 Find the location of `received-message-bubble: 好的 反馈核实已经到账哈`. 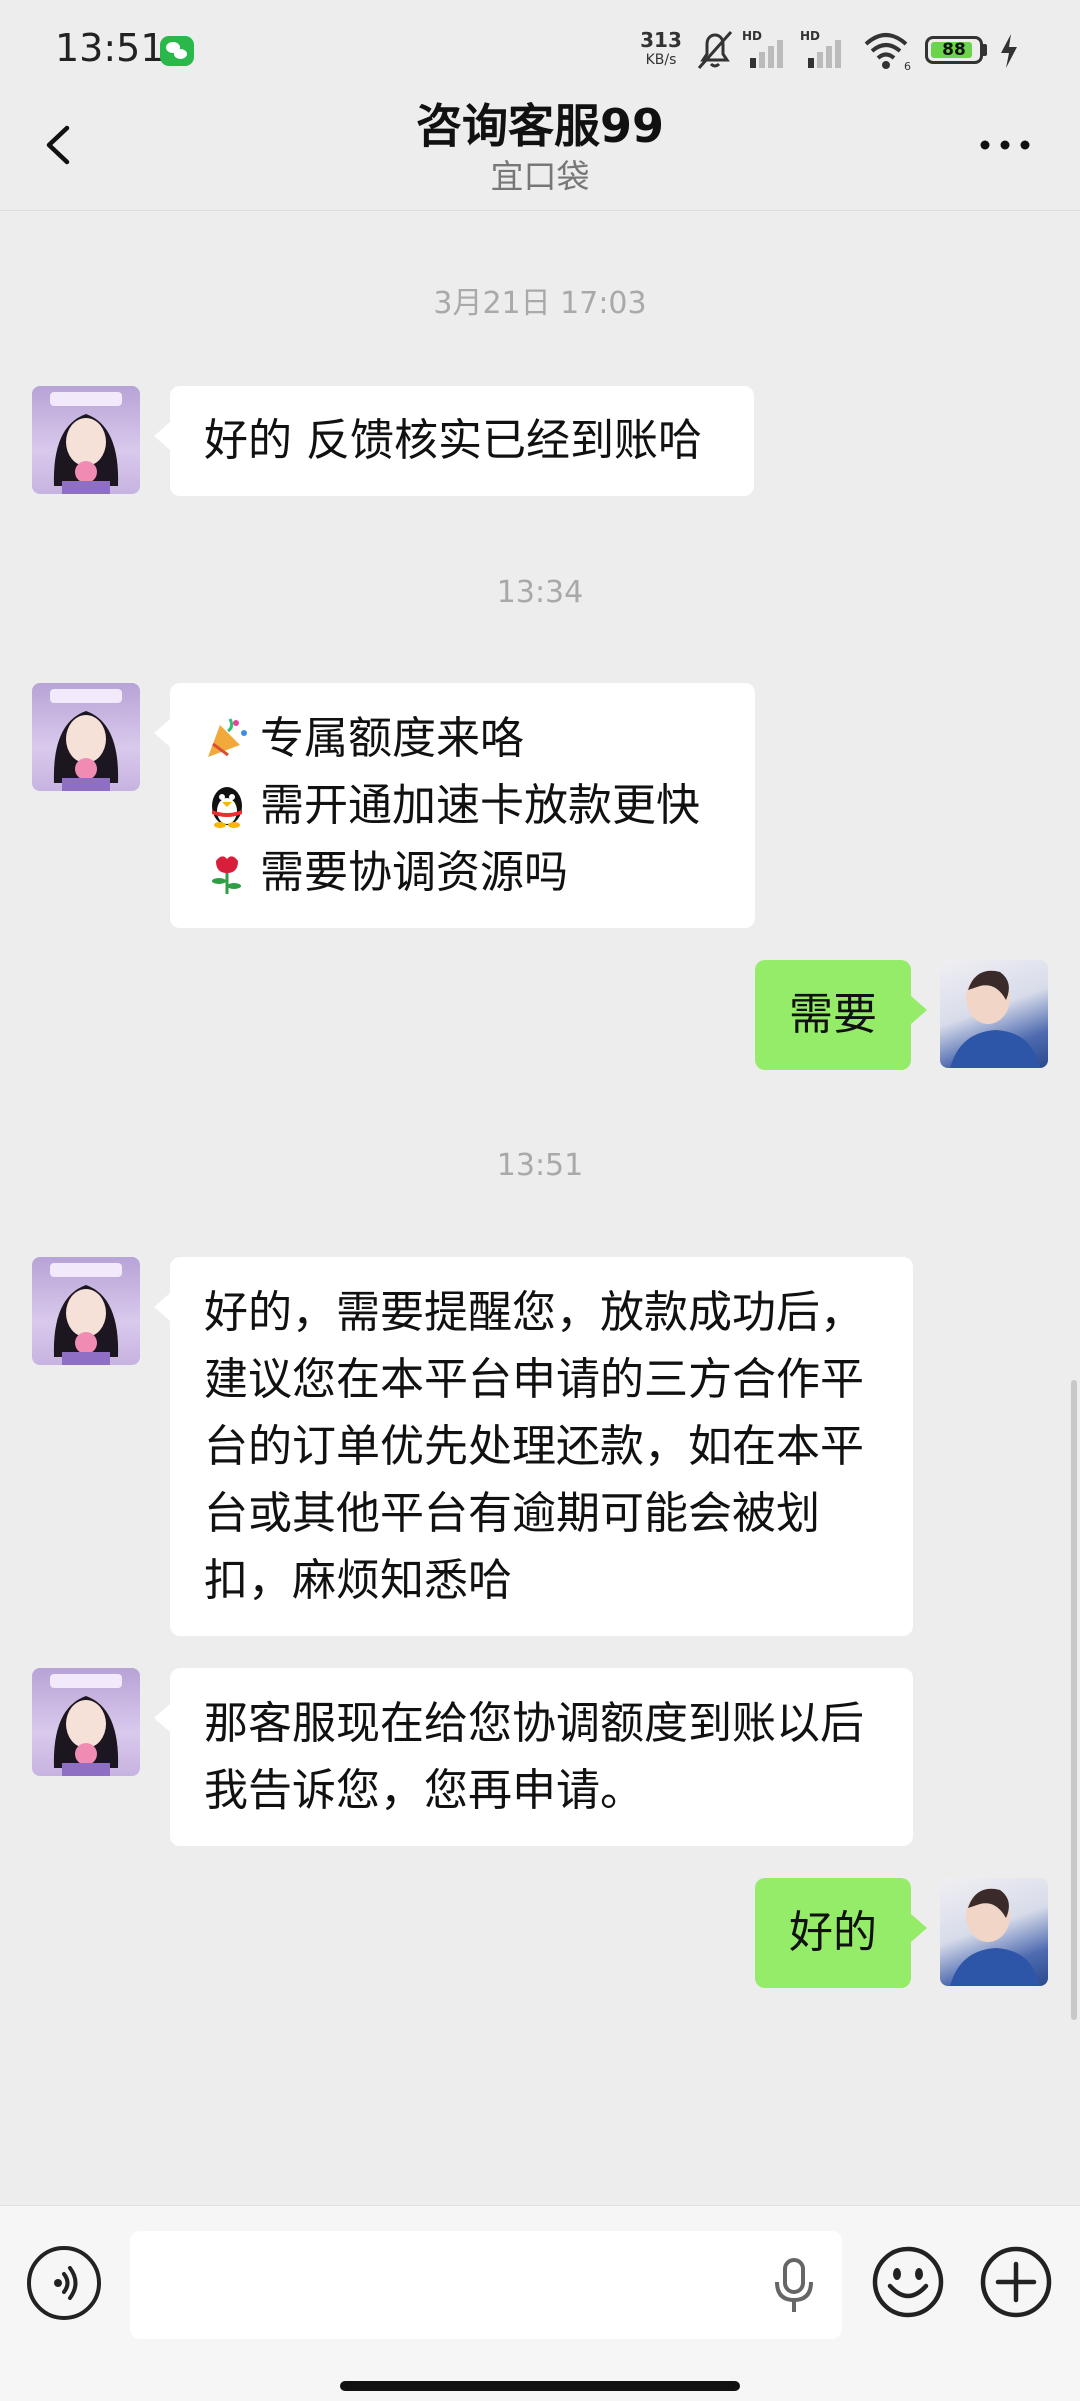

received-message-bubble: 好的 反馈核实已经到账哈 is located at coordinates (454, 441).